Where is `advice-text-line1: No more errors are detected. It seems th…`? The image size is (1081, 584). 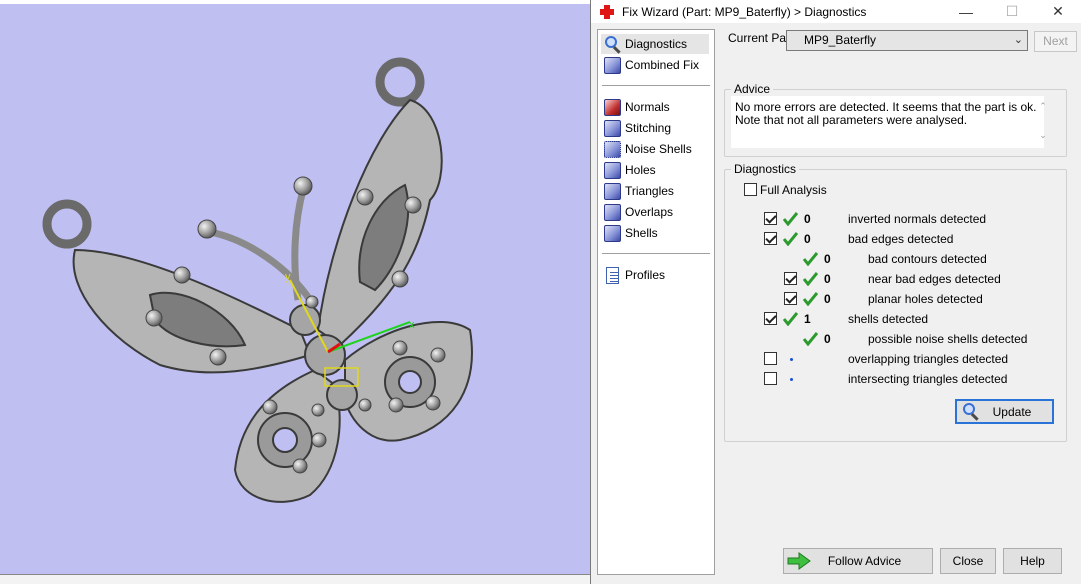
advice-text-line1: No more errors are detected. It seems th… is located at coordinates (886, 107).